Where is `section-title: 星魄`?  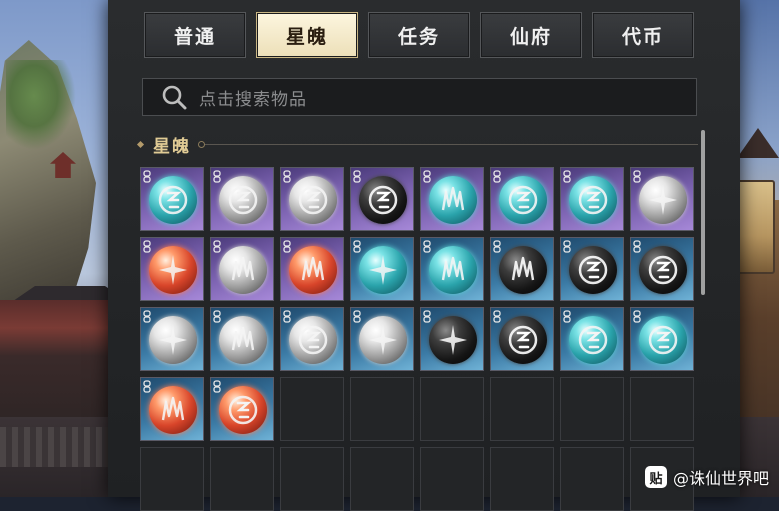 section-title: 星魄 is located at coordinates (172, 146).